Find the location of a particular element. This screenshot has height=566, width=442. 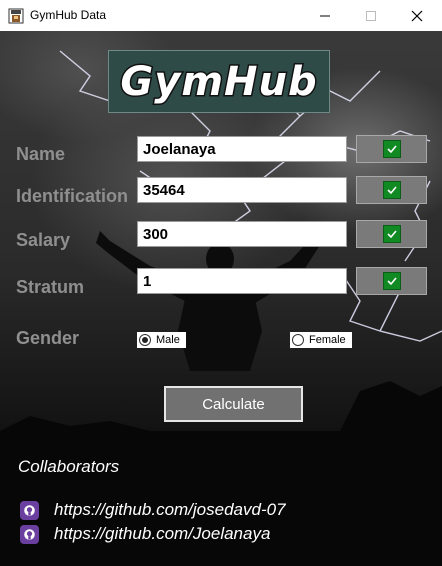

identification-field: 35464 is located at coordinates (242, 190).